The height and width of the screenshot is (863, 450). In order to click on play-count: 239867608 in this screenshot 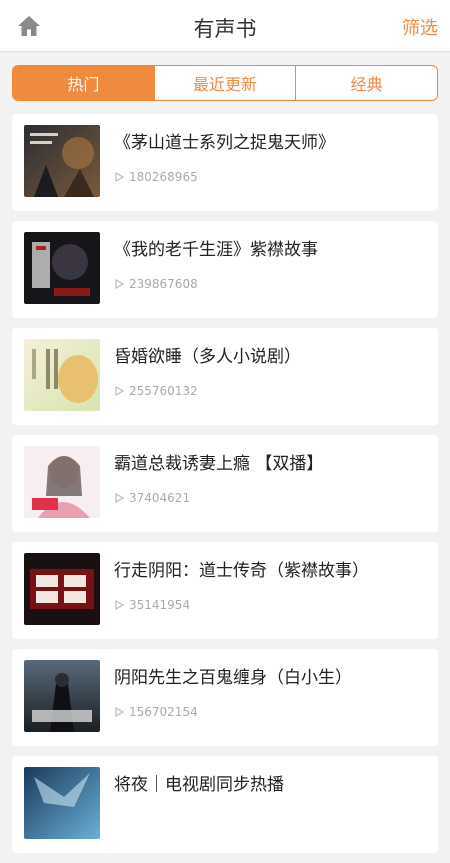, I will do `click(156, 284)`.